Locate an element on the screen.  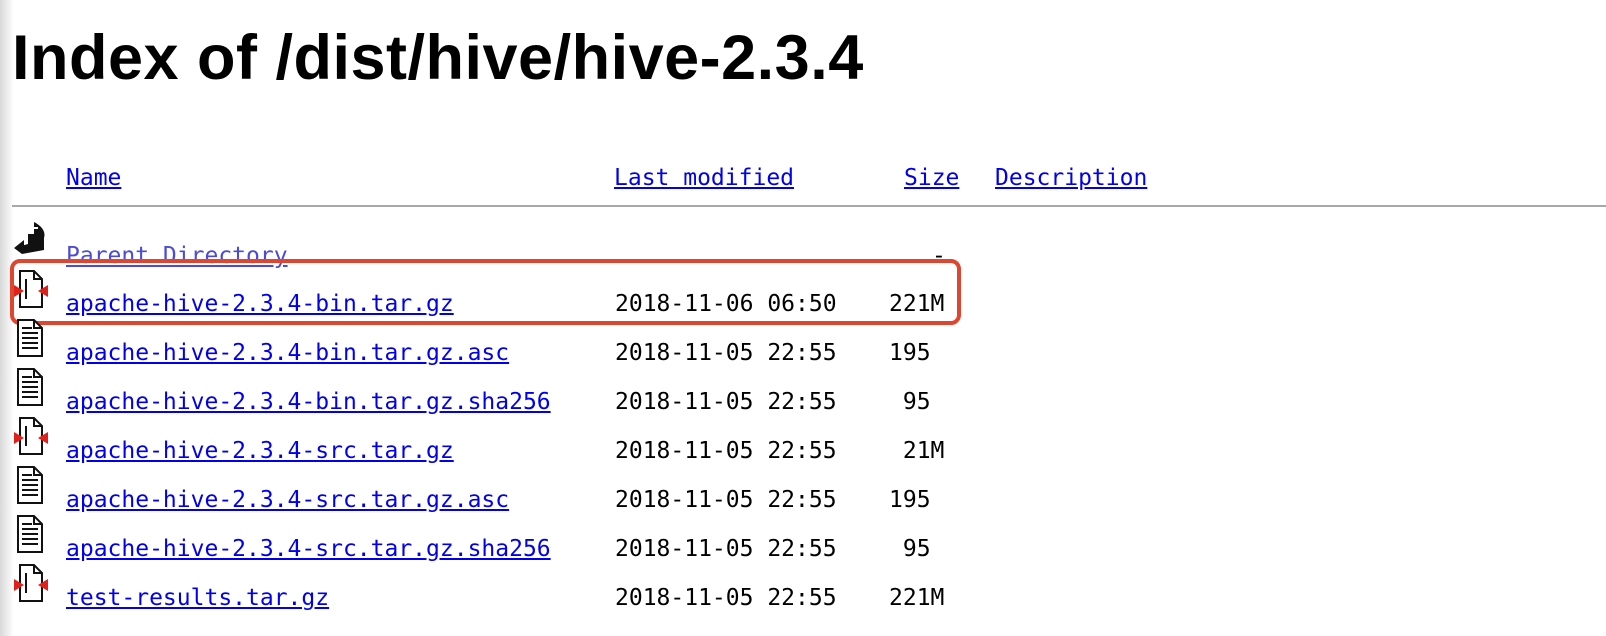
sort-by-size-link: Size is located at coordinates (931, 178).